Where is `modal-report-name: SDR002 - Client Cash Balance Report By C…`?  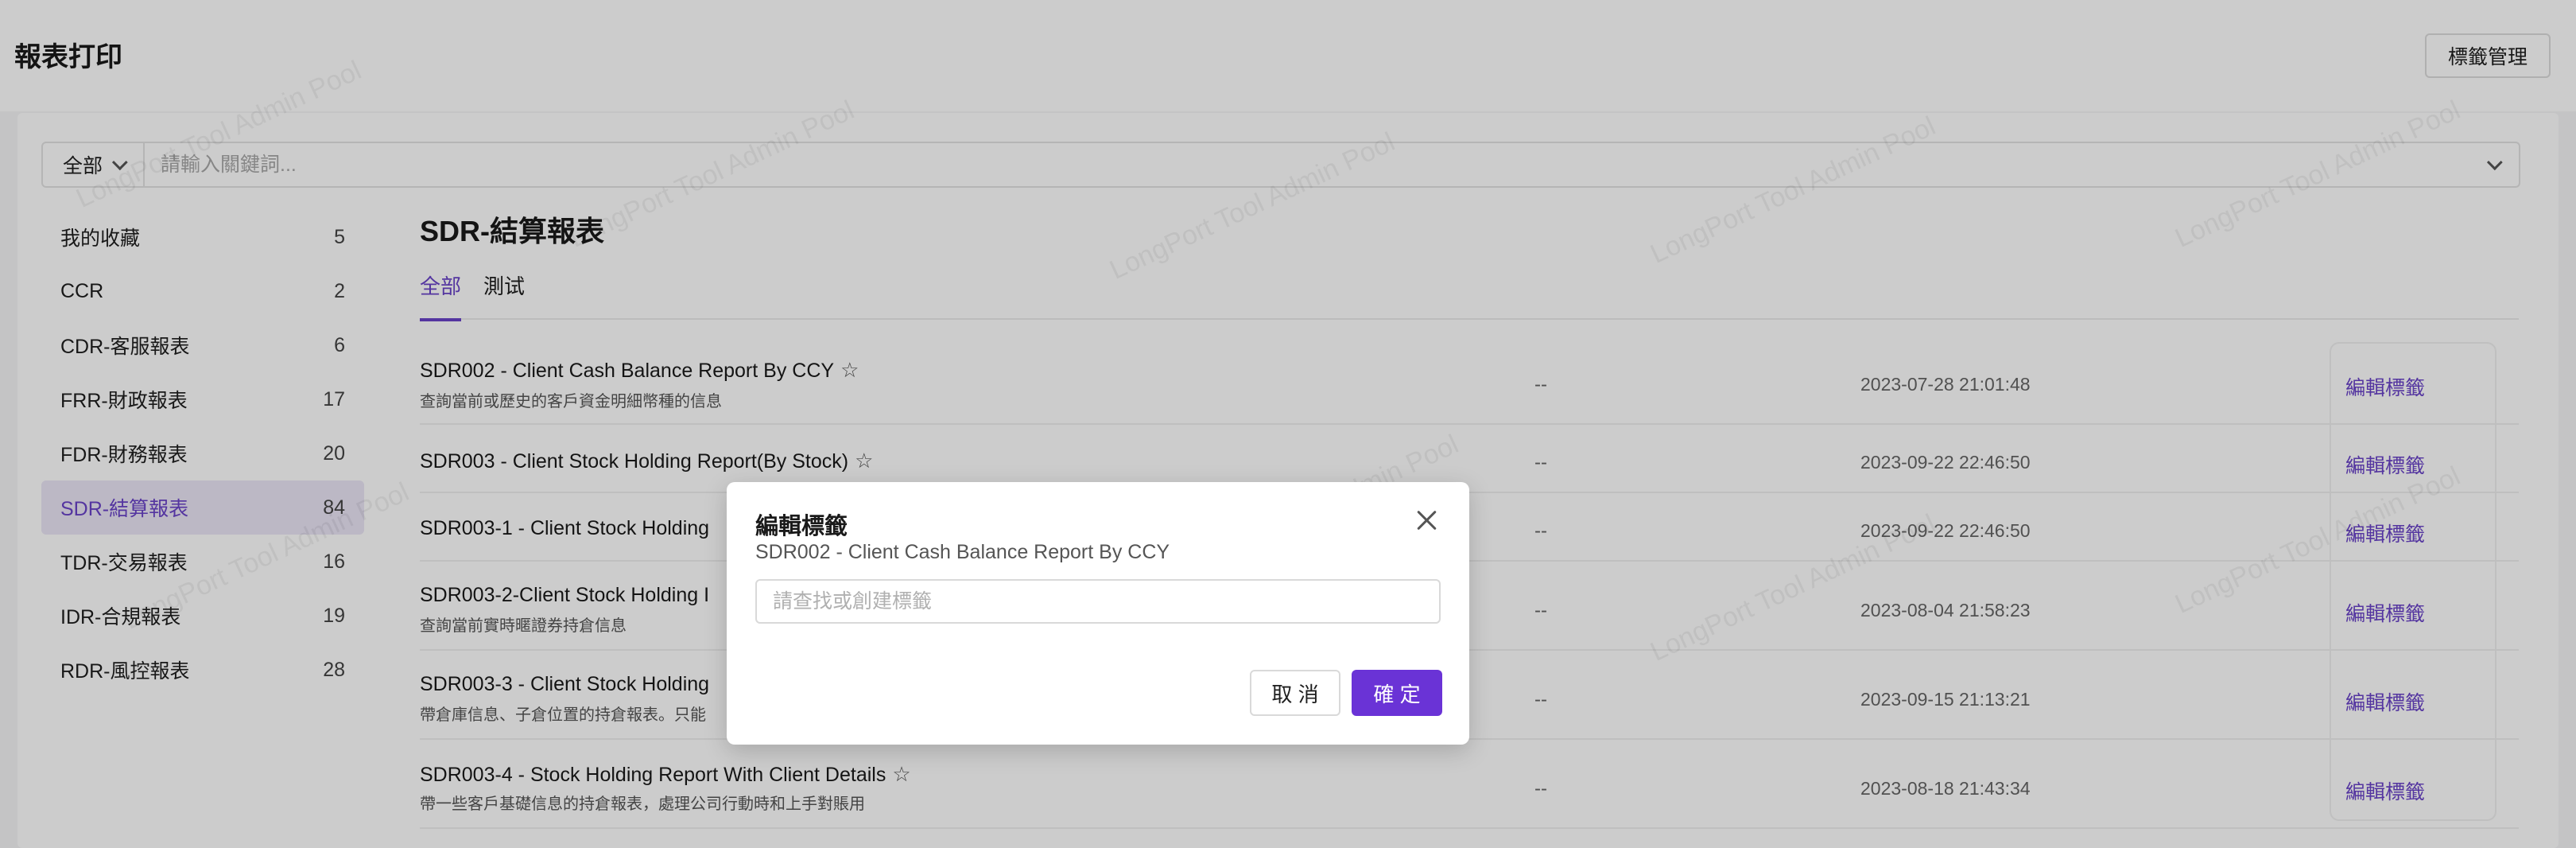
modal-report-name: SDR002 - Client Cash Balance Report By C… is located at coordinates (963, 552).